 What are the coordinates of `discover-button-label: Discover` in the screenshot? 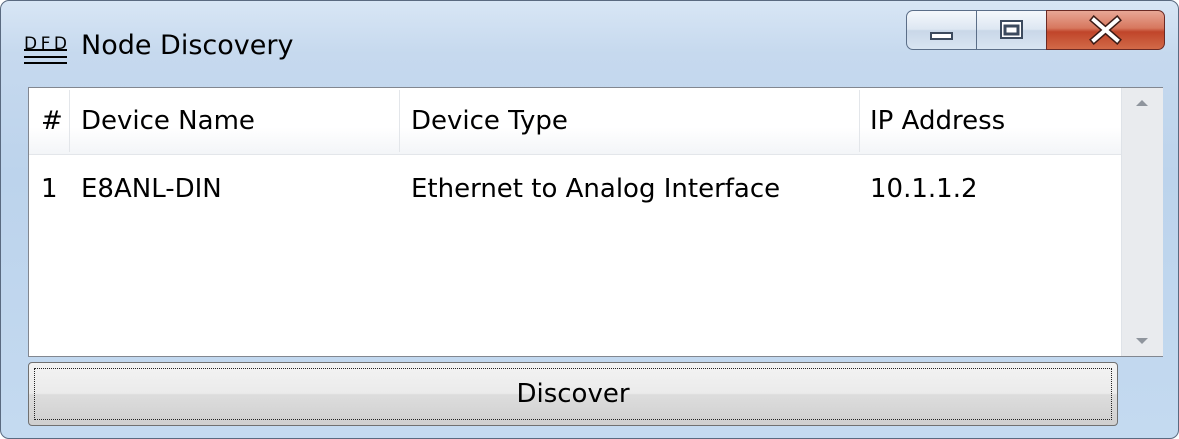 It's located at (573, 394).